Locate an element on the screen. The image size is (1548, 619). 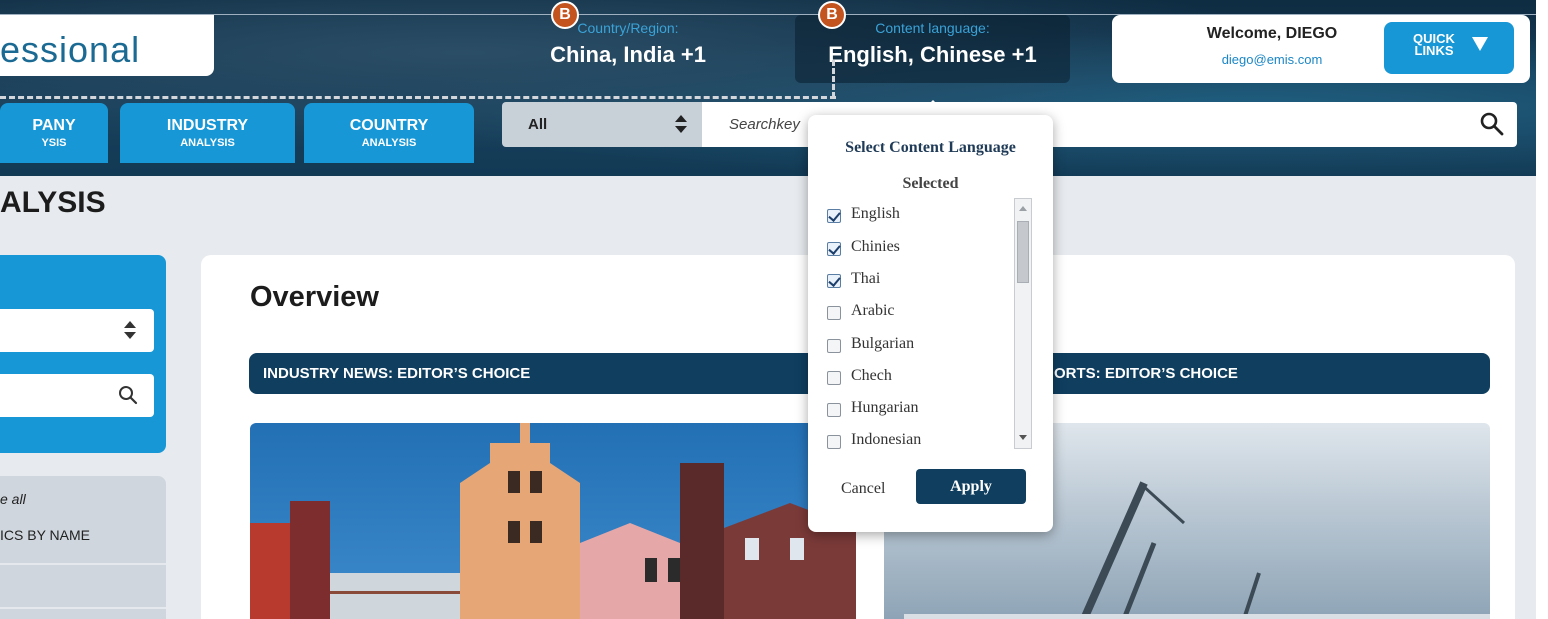
language-list-scrollbar is located at coordinates (1023, 323).